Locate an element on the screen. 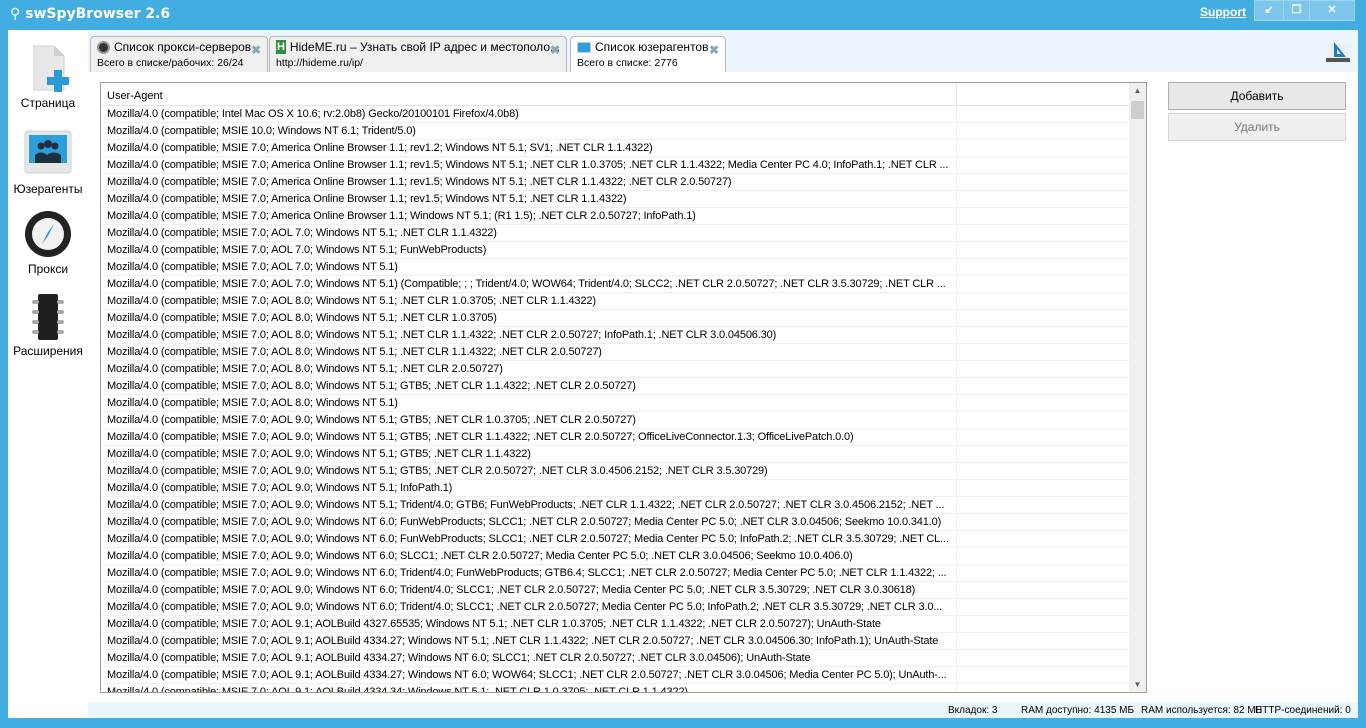  sidebar-item-proxy: Прокси is located at coordinates (48, 243).